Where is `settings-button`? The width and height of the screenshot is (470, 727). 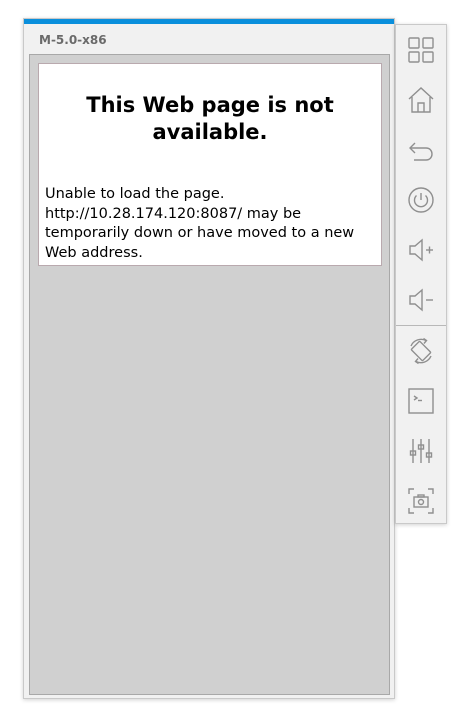 settings-button is located at coordinates (421, 451).